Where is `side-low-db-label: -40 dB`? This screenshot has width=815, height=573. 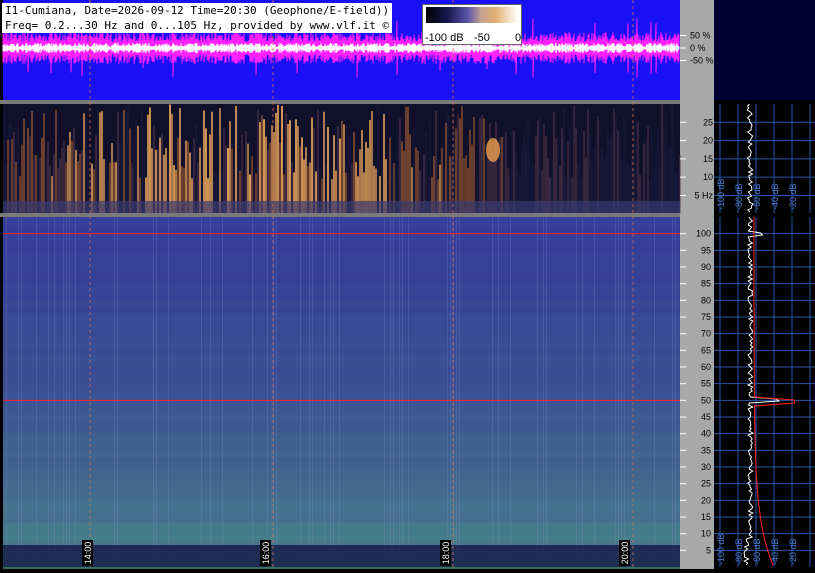
side-low-db-label: -40 dB is located at coordinates (775, 196).